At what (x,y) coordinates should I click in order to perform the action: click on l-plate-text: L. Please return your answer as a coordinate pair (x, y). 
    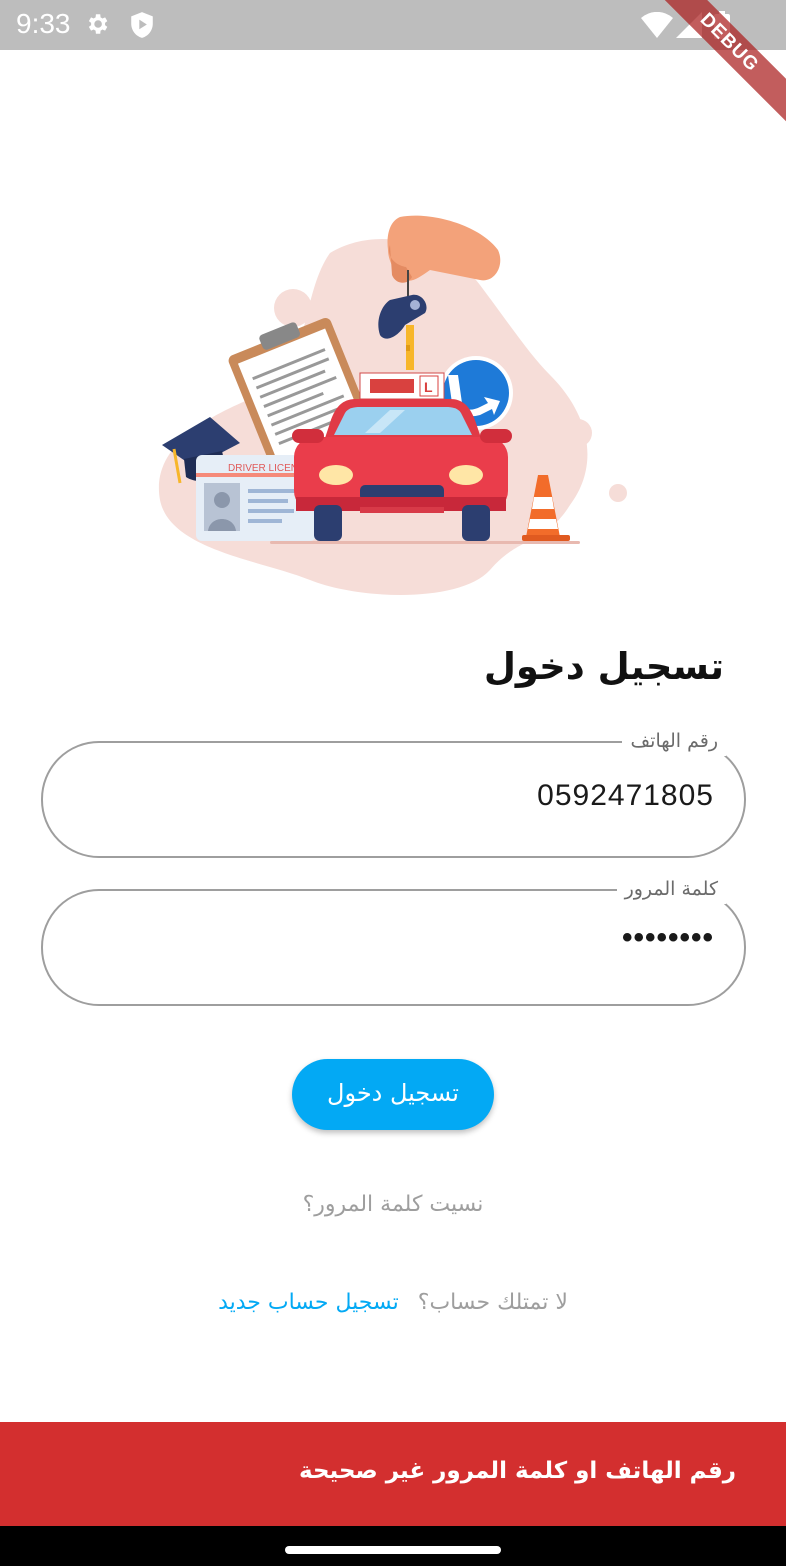
    Looking at the image, I should click on (428, 387).